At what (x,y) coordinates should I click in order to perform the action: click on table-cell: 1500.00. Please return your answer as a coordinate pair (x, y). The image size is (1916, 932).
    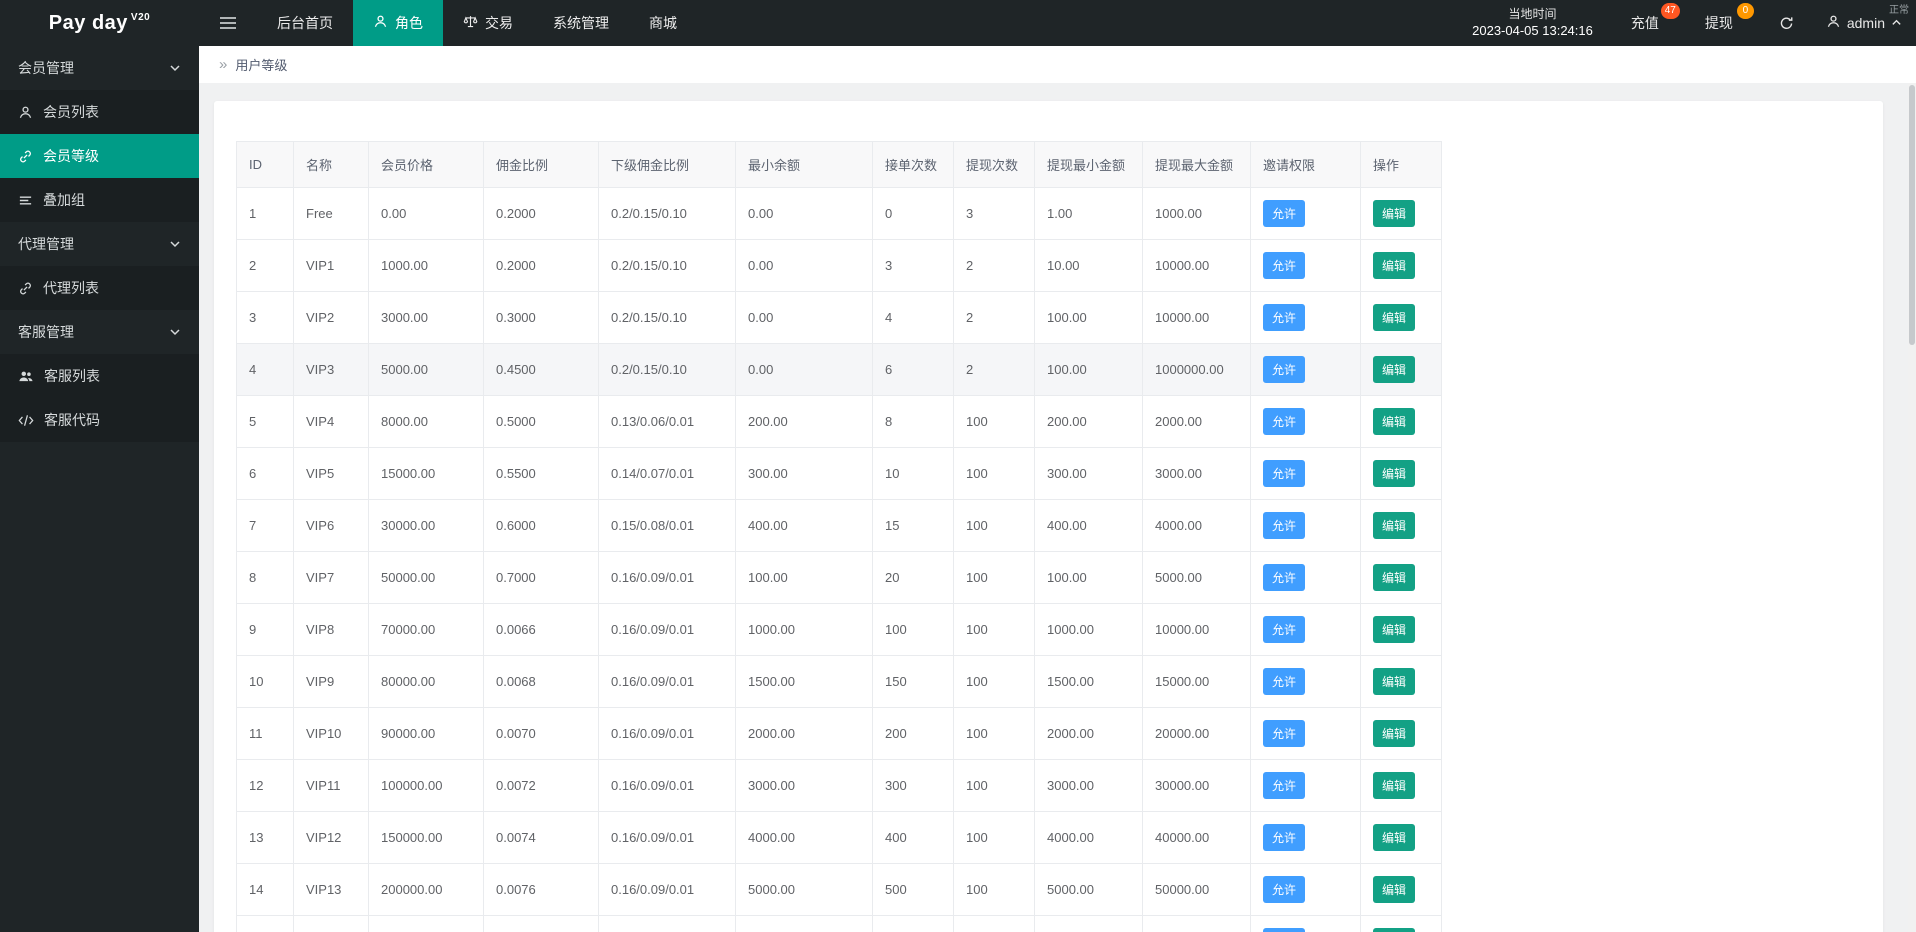
    Looking at the image, I should click on (1088, 681).